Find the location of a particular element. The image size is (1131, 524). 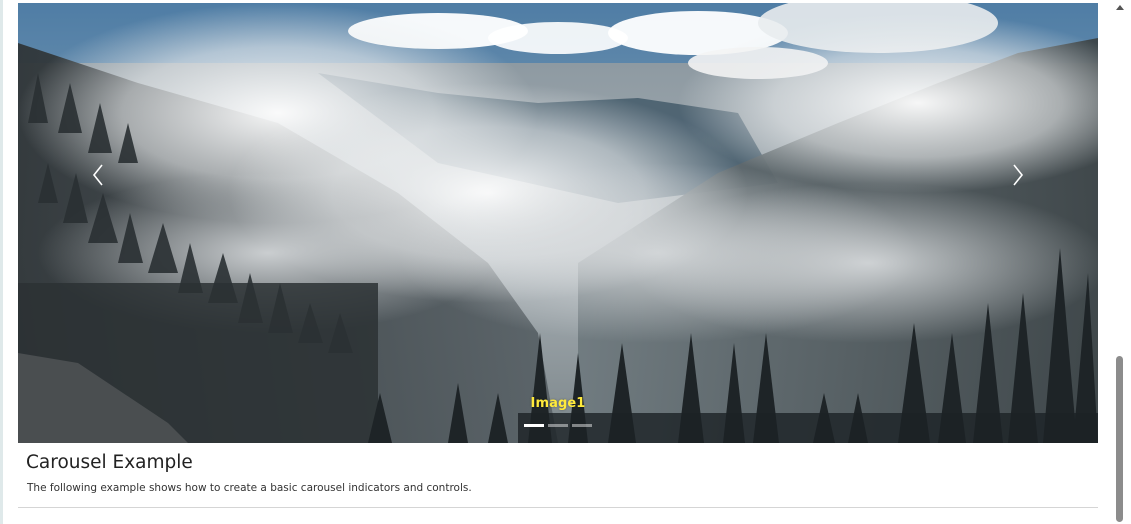

chevron-left-icon is located at coordinates (97, 175).